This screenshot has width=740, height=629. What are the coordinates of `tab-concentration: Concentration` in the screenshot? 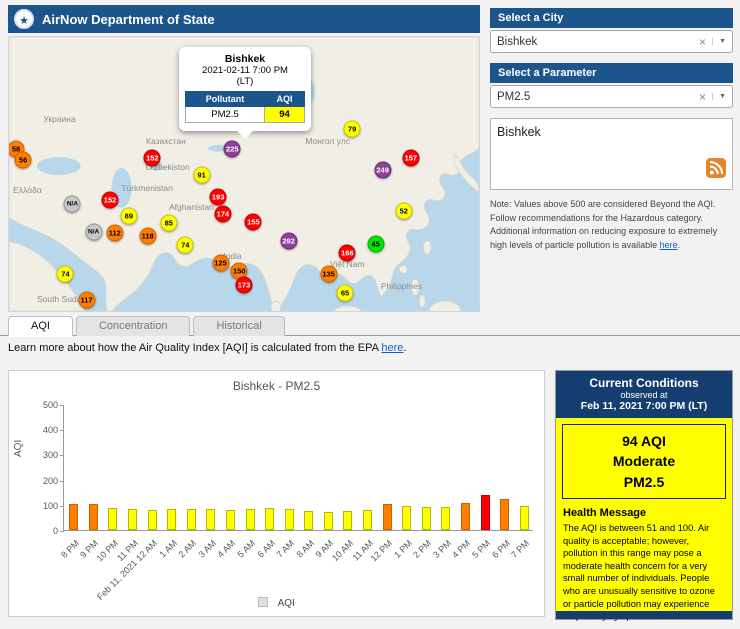 It's located at (133, 326).